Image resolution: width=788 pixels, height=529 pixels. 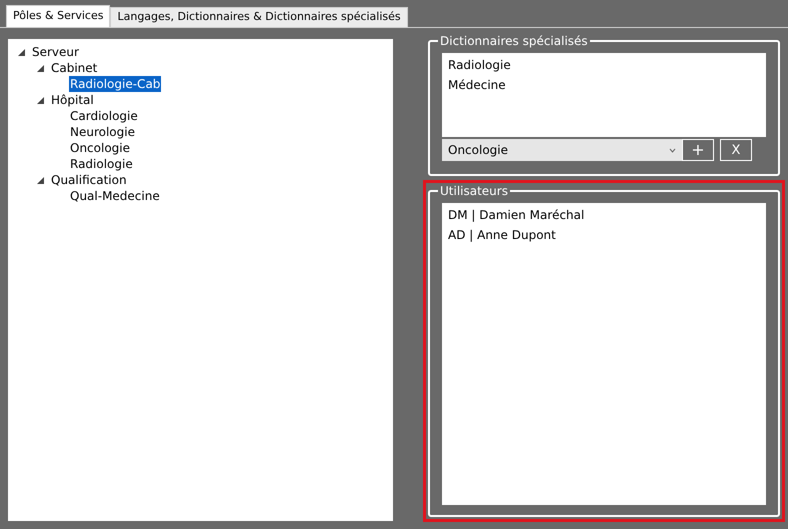 I want to click on list-item: Radiologie, so click(x=607, y=65).